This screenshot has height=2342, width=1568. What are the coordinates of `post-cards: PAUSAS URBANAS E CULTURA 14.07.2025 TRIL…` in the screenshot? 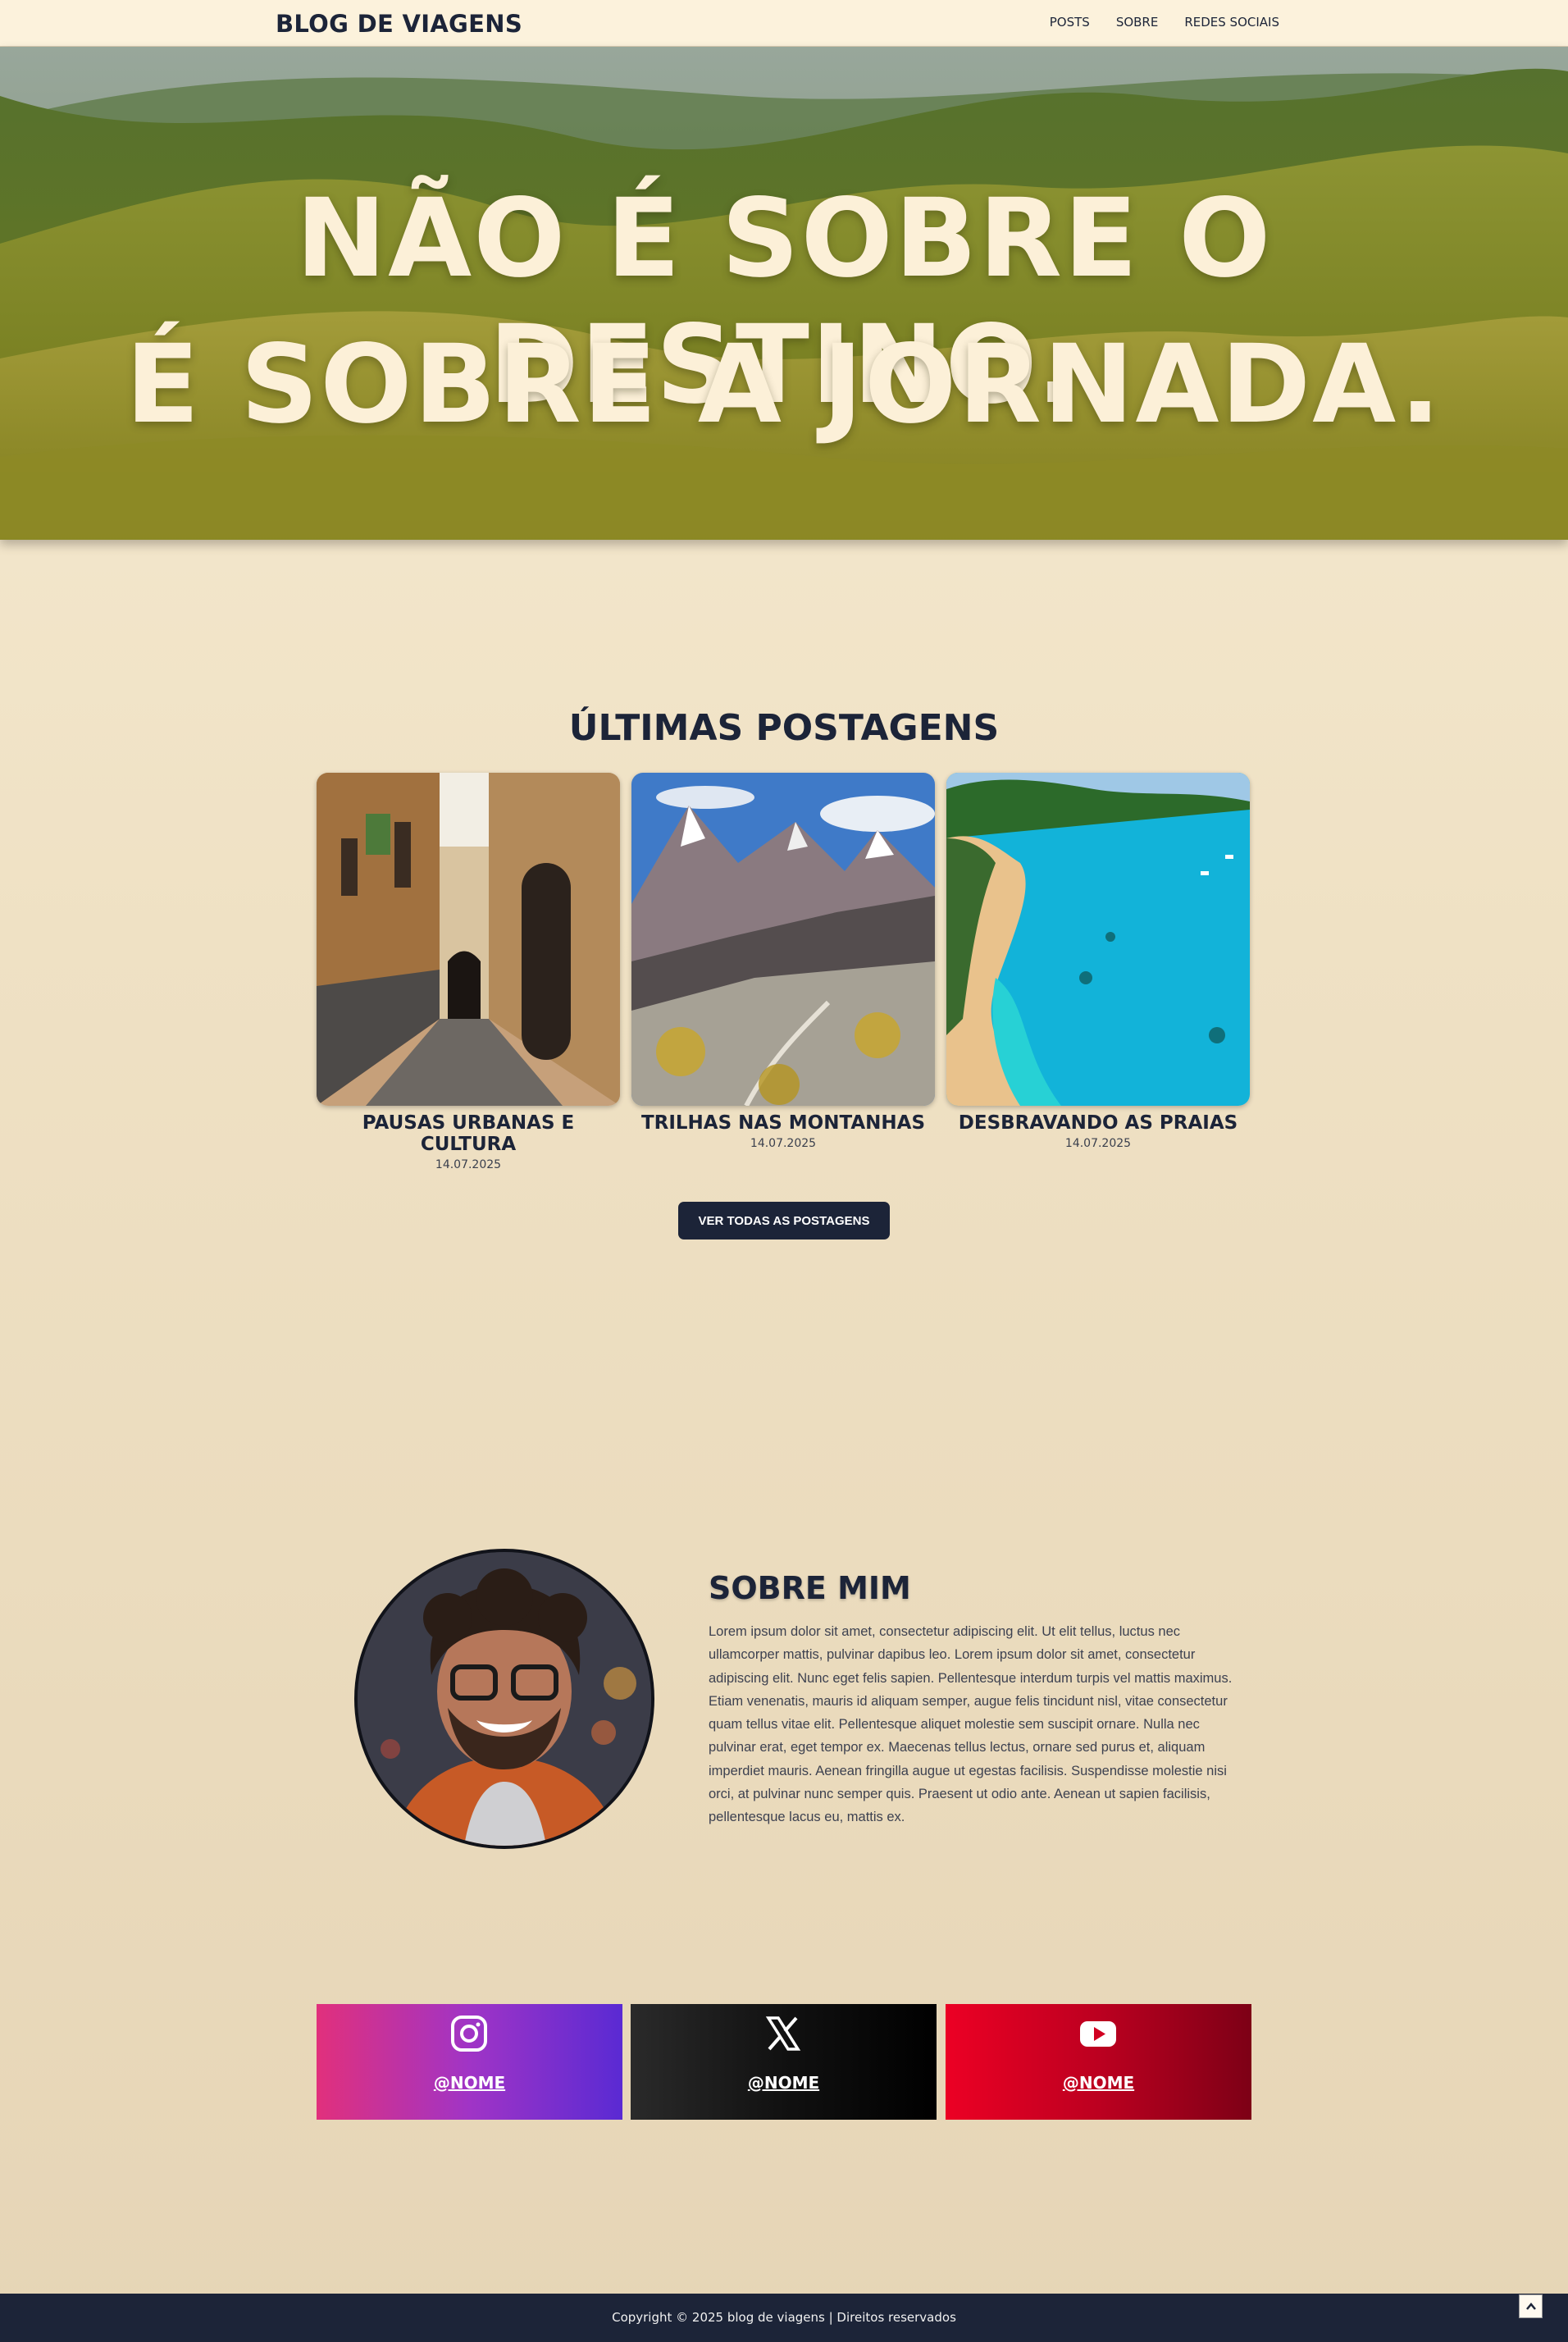 It's located at (784, 972).